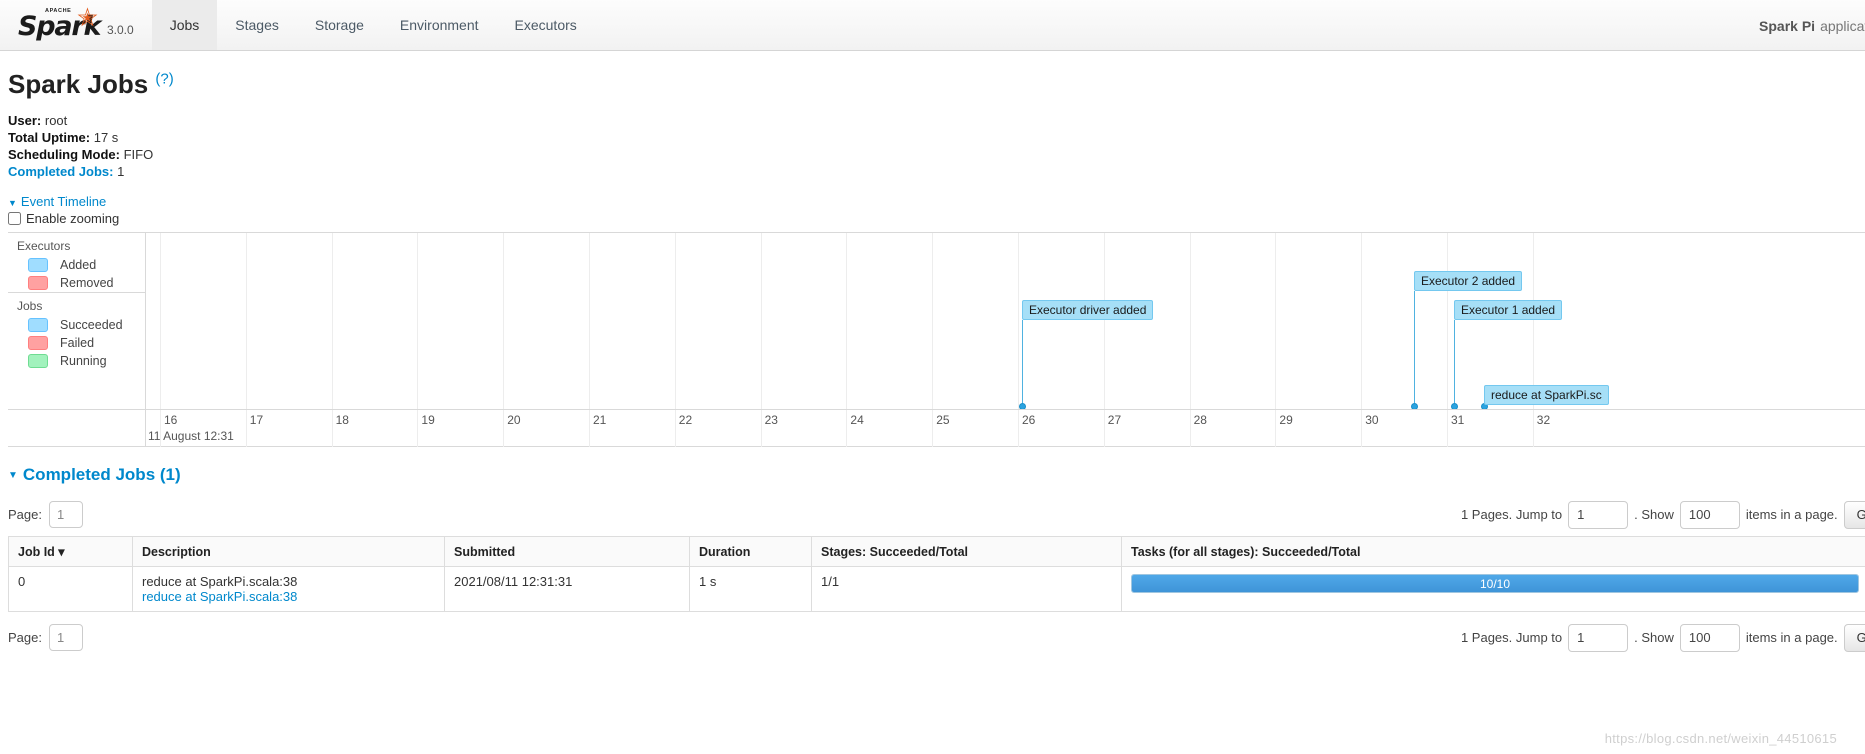 Image resolution: width=1865 pixels, height=754 pixels. I want to click on column-stages: Stages: Succeeded/Total, so click(966, 551).